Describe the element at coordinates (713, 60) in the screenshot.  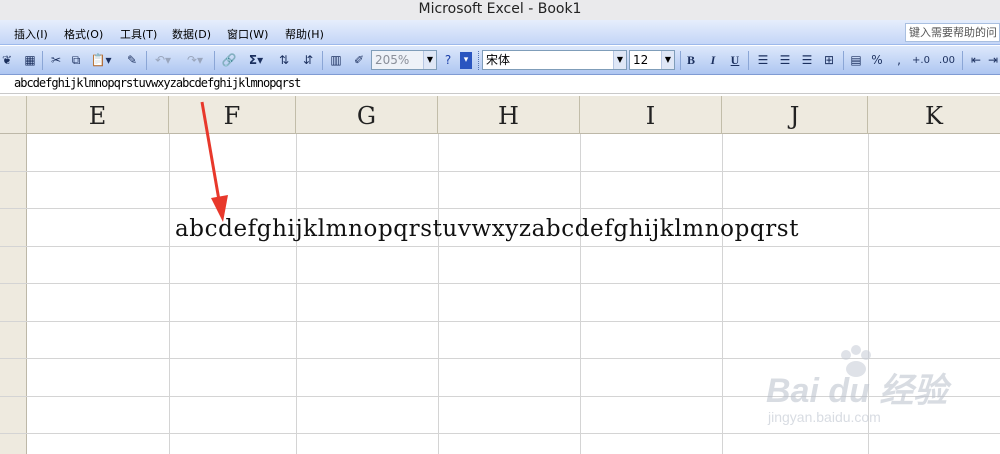
I see `italic-button: I` at that location.